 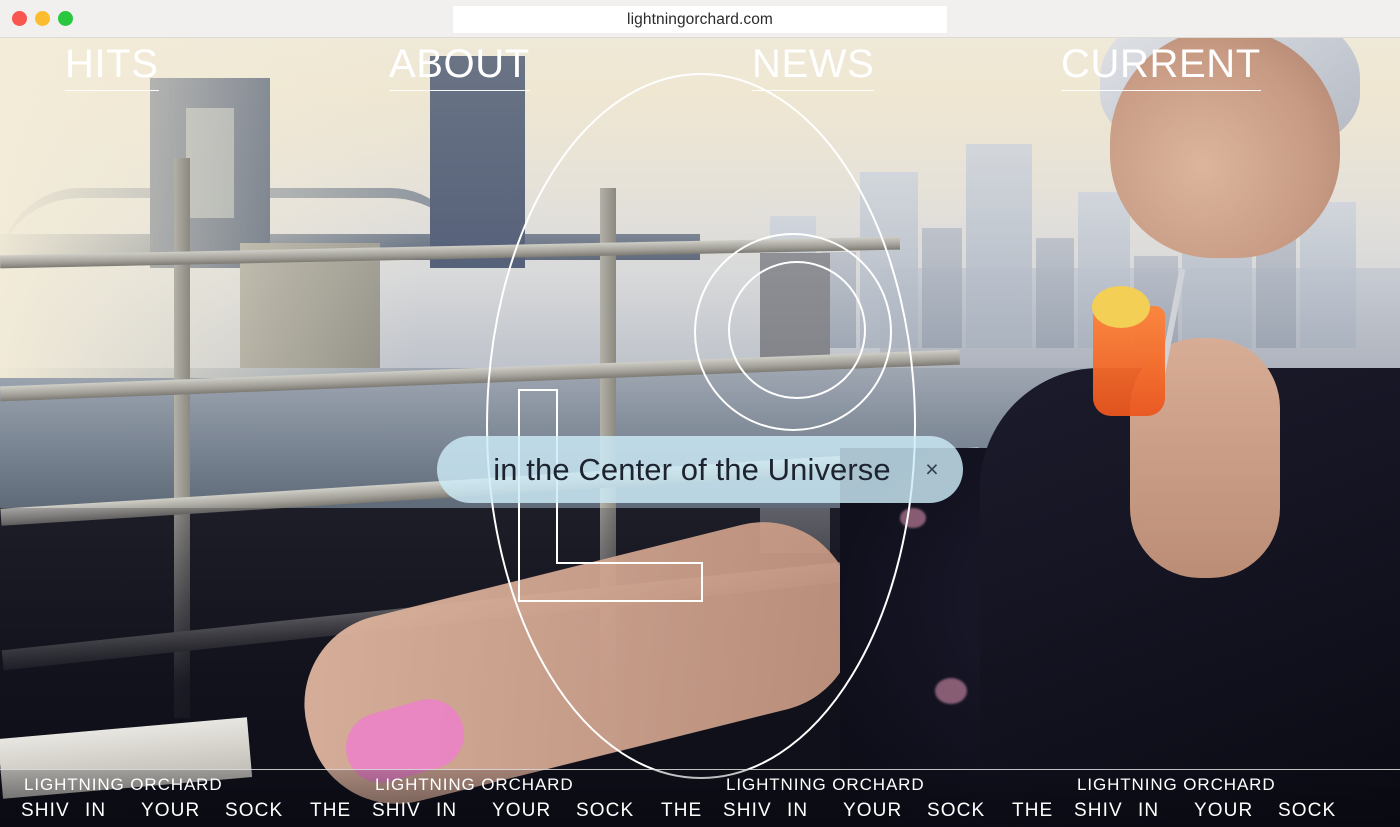 What do you see at coordinates (459, 67) in the screenshot?
I see `nav-item-about: ABOUT` at bounding box center [459, 67].